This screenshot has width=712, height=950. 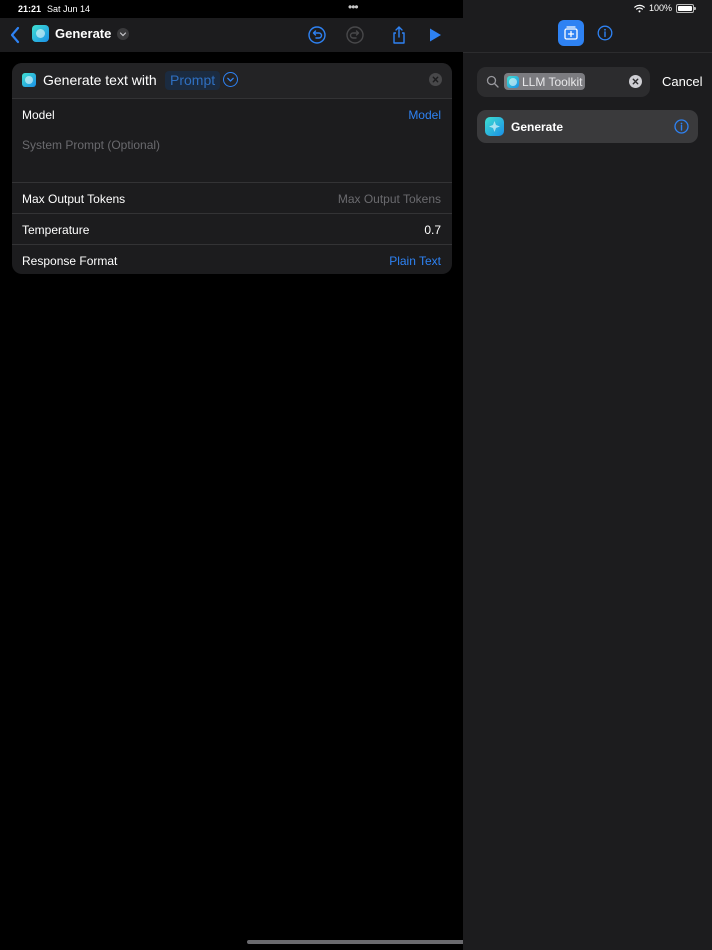 I want to click on response-format-value: Plain Text, so click(x=415, y=261).